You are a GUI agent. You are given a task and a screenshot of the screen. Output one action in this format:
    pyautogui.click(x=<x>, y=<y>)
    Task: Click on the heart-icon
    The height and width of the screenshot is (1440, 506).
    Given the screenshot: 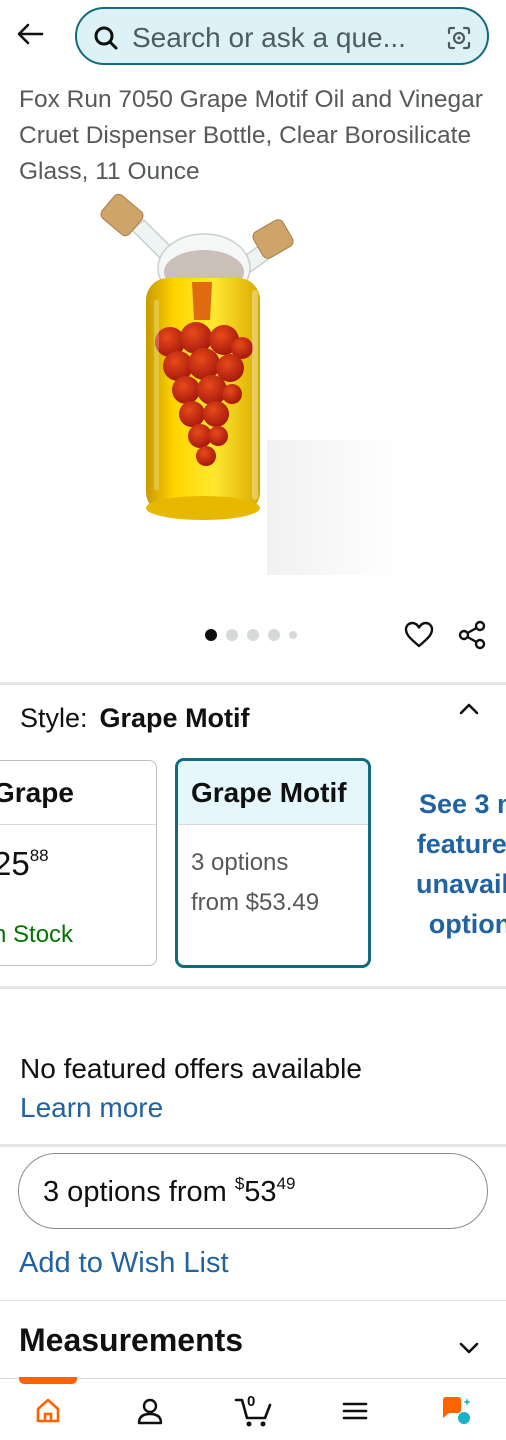 What is the action you would take?
    pyautogui.click(x=419, y=635)
    